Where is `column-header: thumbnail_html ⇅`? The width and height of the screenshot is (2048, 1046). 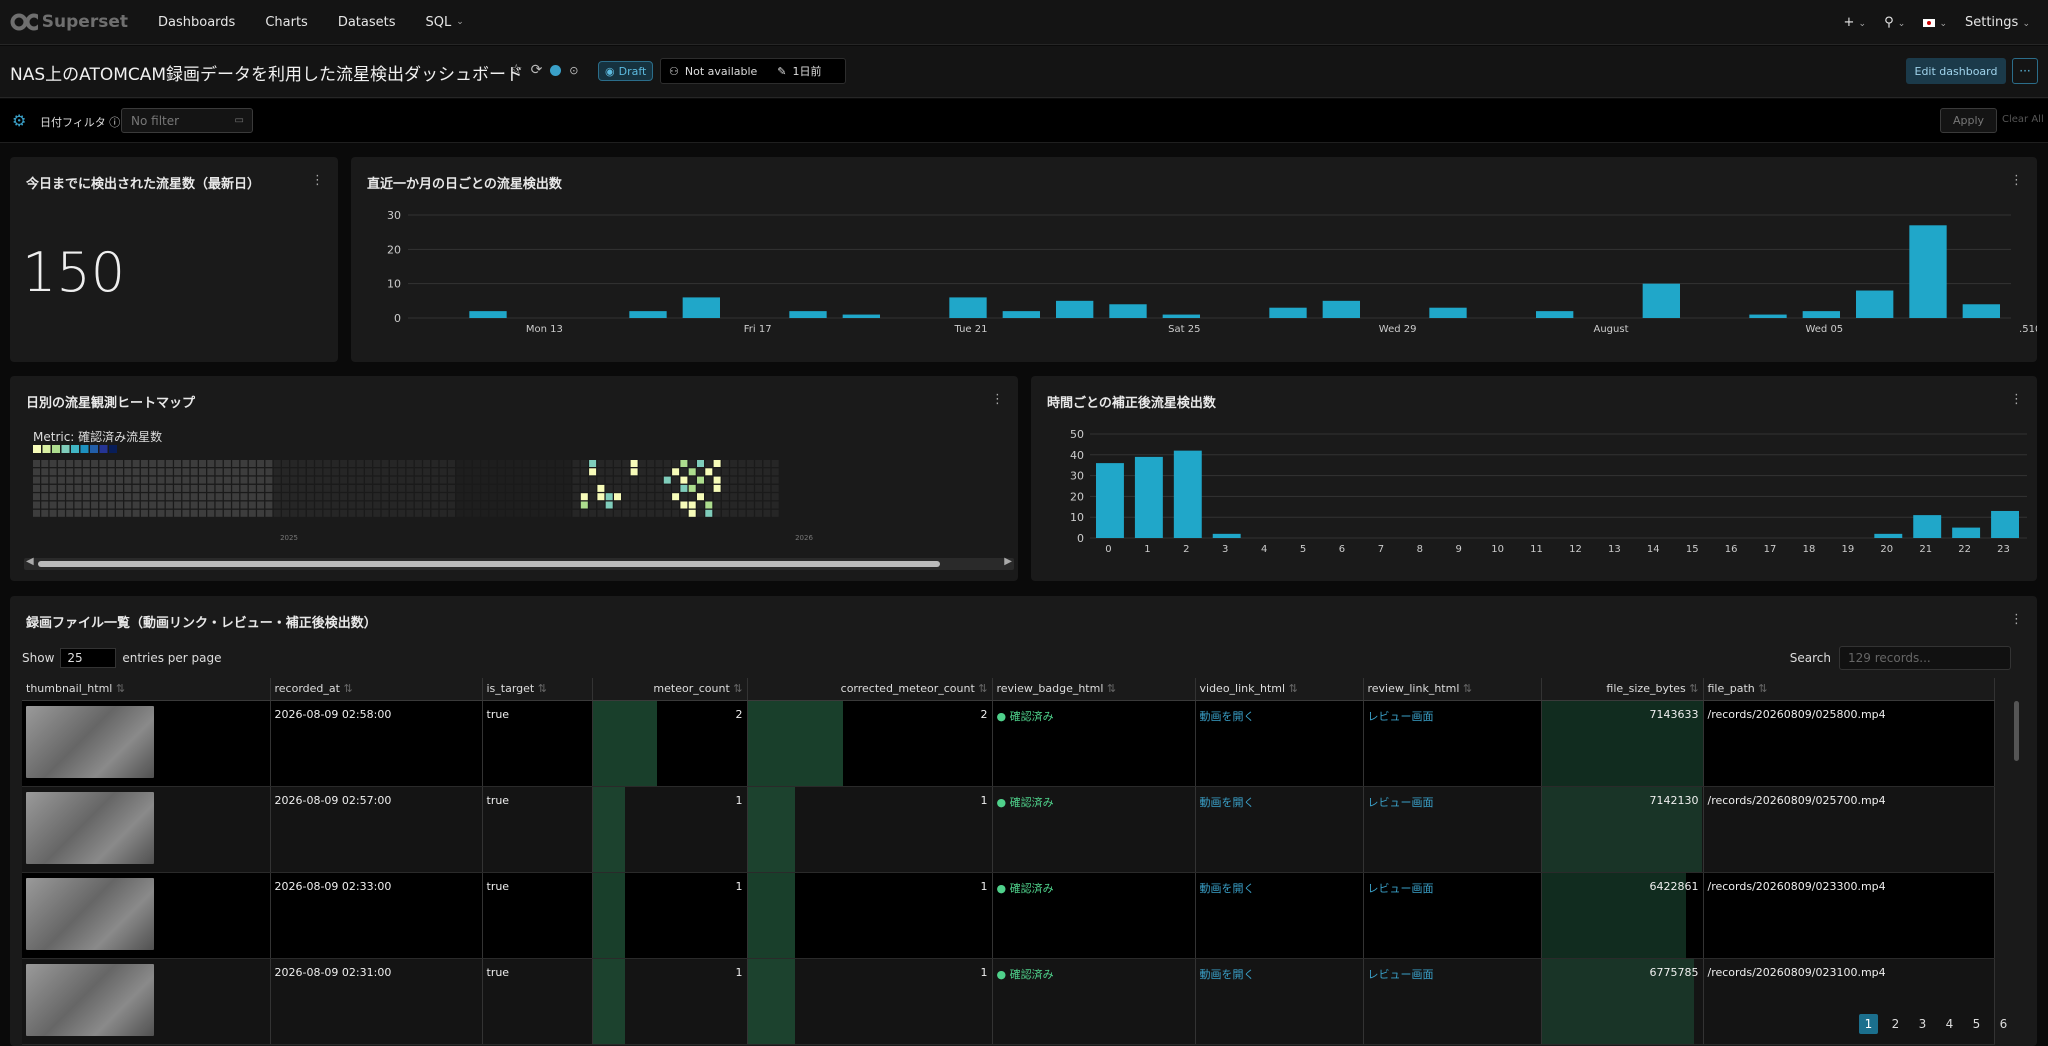
column-header: thumbnail_html ⇅ is located at coordinates (146, 689).